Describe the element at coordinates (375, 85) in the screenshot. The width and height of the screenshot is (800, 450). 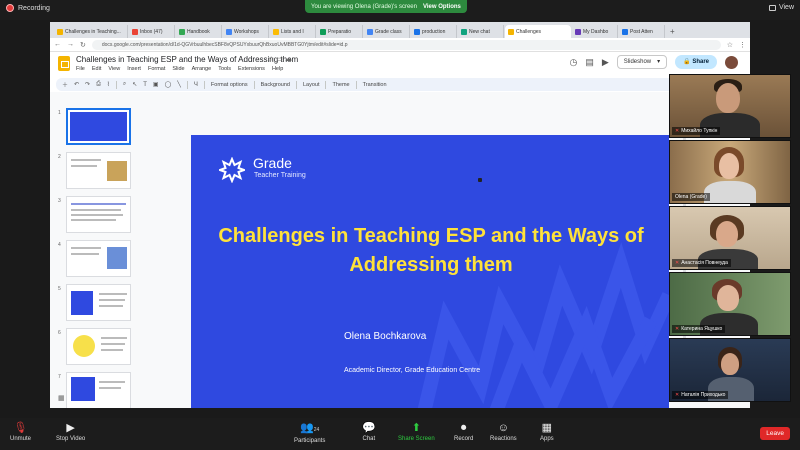
I see `transition-button: Transition` at that location.